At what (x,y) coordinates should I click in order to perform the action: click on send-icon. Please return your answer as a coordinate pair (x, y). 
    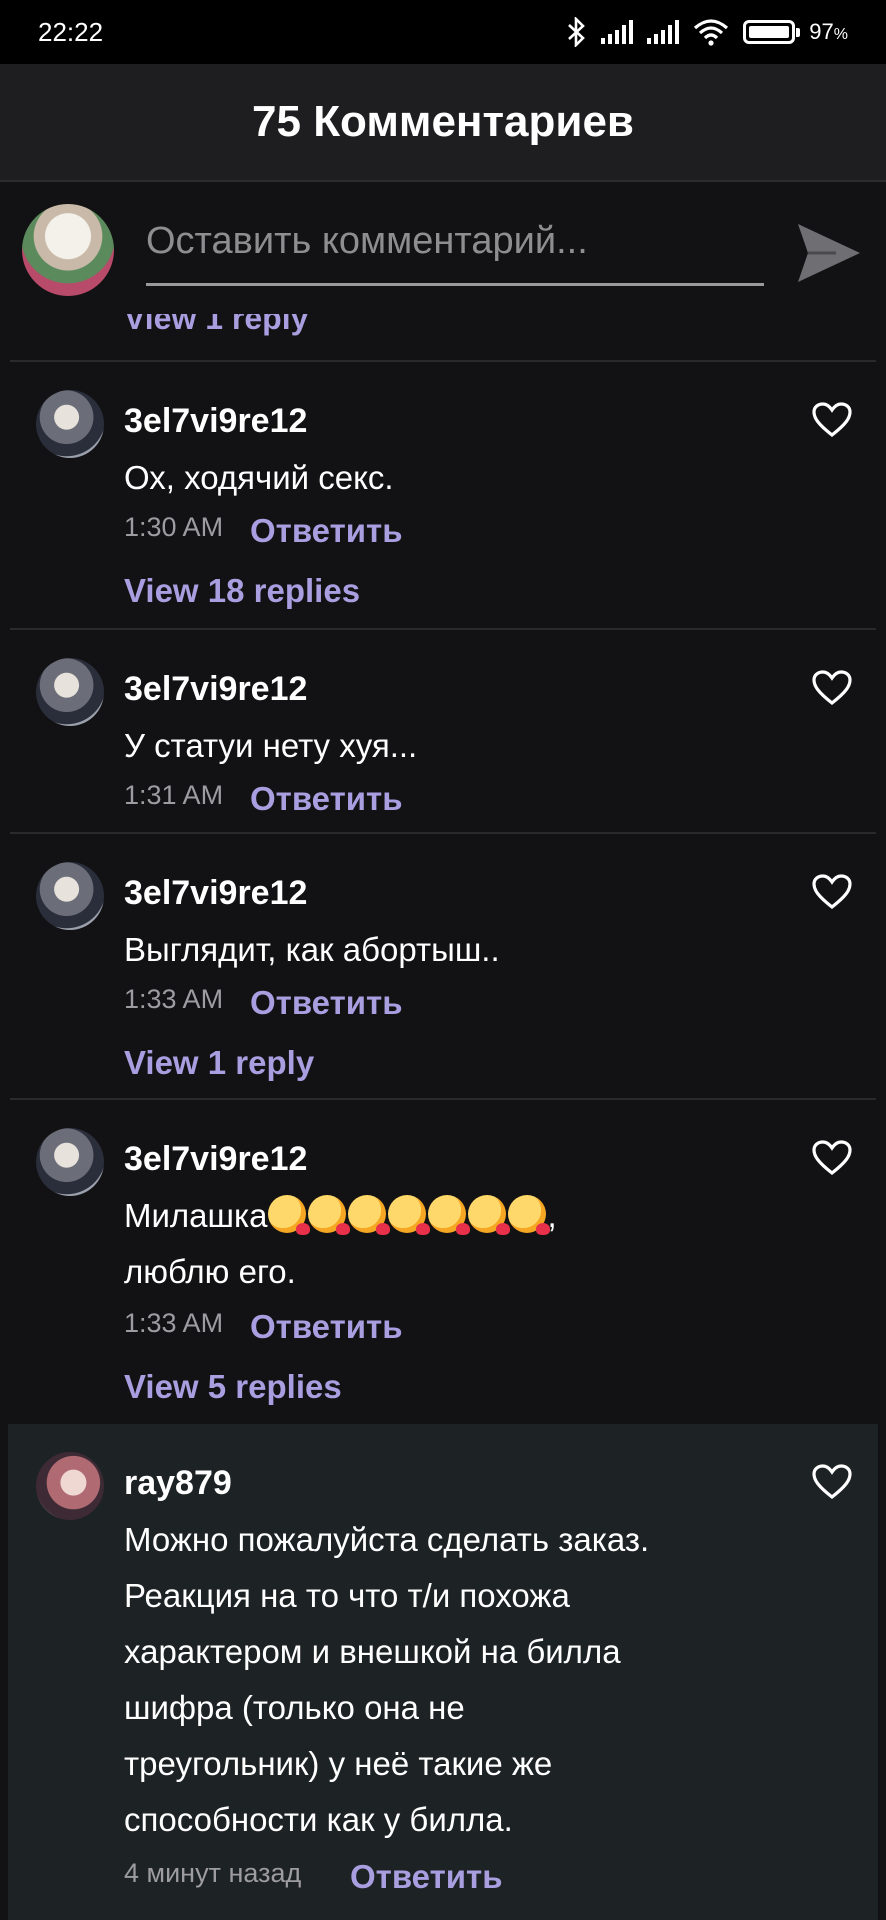
    Looking at the image, I should click on (829, 253).